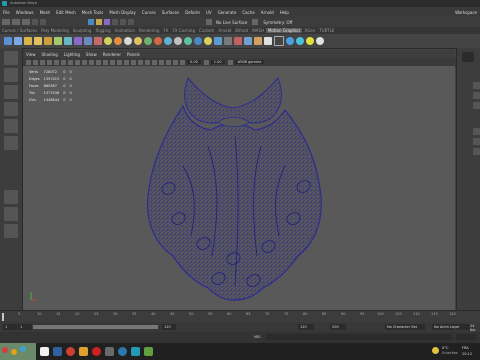  Describe the element at coordinates (468, 57) in the screenshot. I see `modeling-toolkit-icon` at that location.